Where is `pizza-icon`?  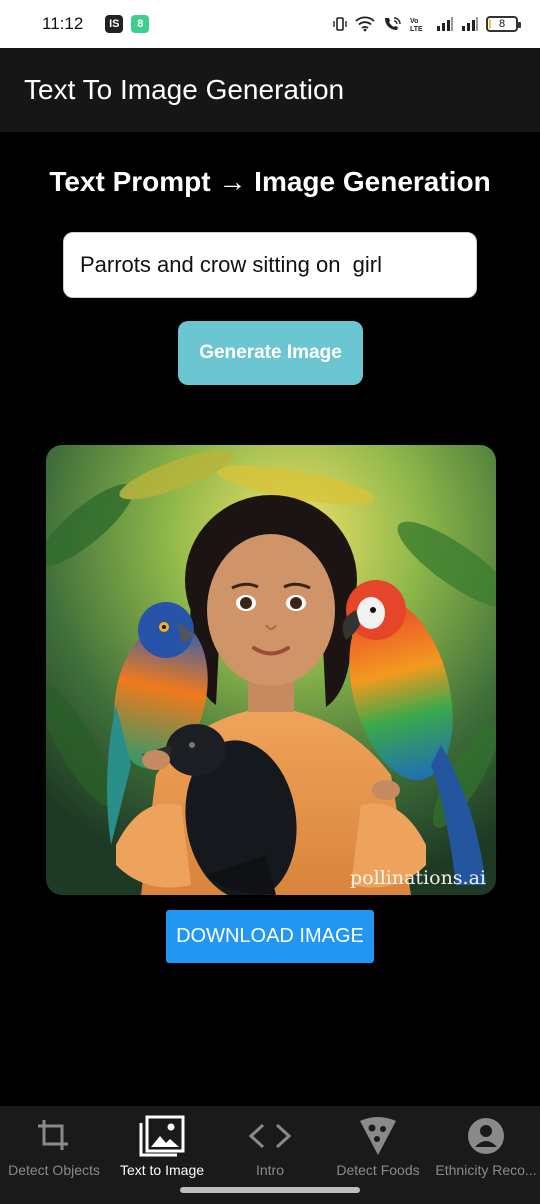
pizza-icon is located at coordinates (378, 1136).